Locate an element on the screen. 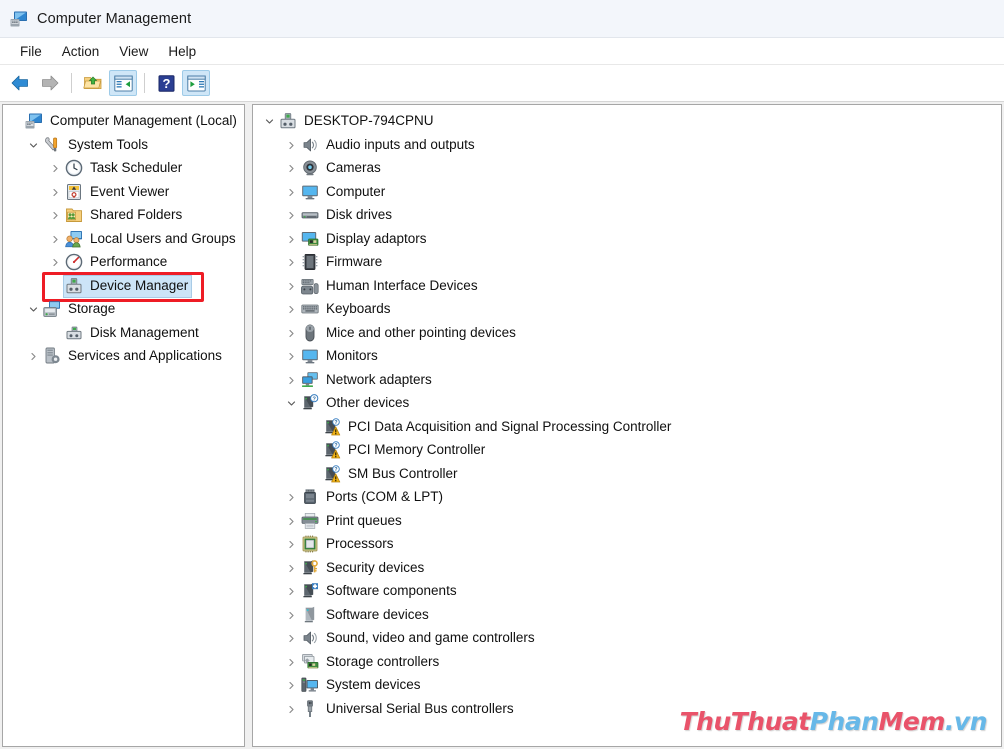 The image size is (1004, 749). window-title: Computer Management is located at coordinates (114, 18).